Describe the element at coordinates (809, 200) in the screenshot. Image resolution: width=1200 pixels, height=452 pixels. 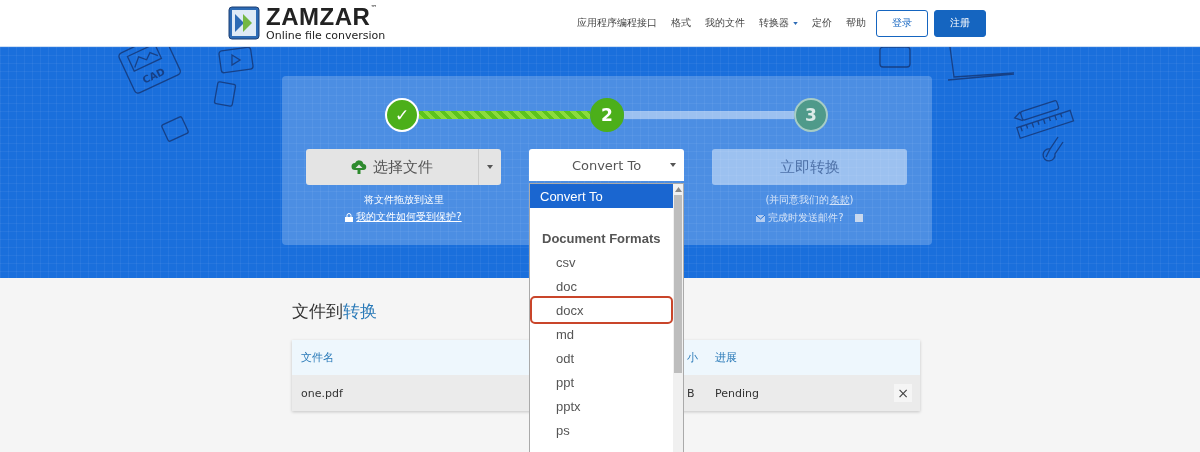
I see `terms-note: (并同意我们的条款)` at that location.